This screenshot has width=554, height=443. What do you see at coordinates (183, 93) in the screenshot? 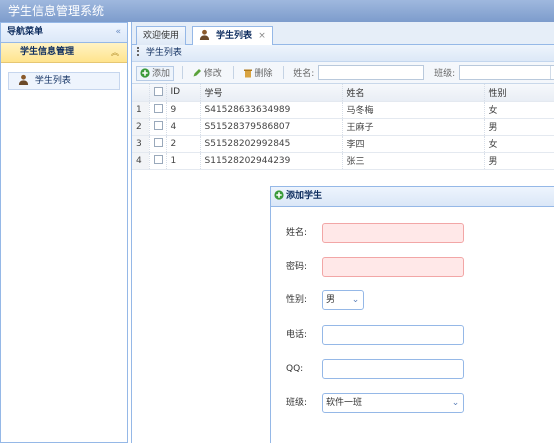
I see `column-header-id: ID` at bounding box center [183, 93].